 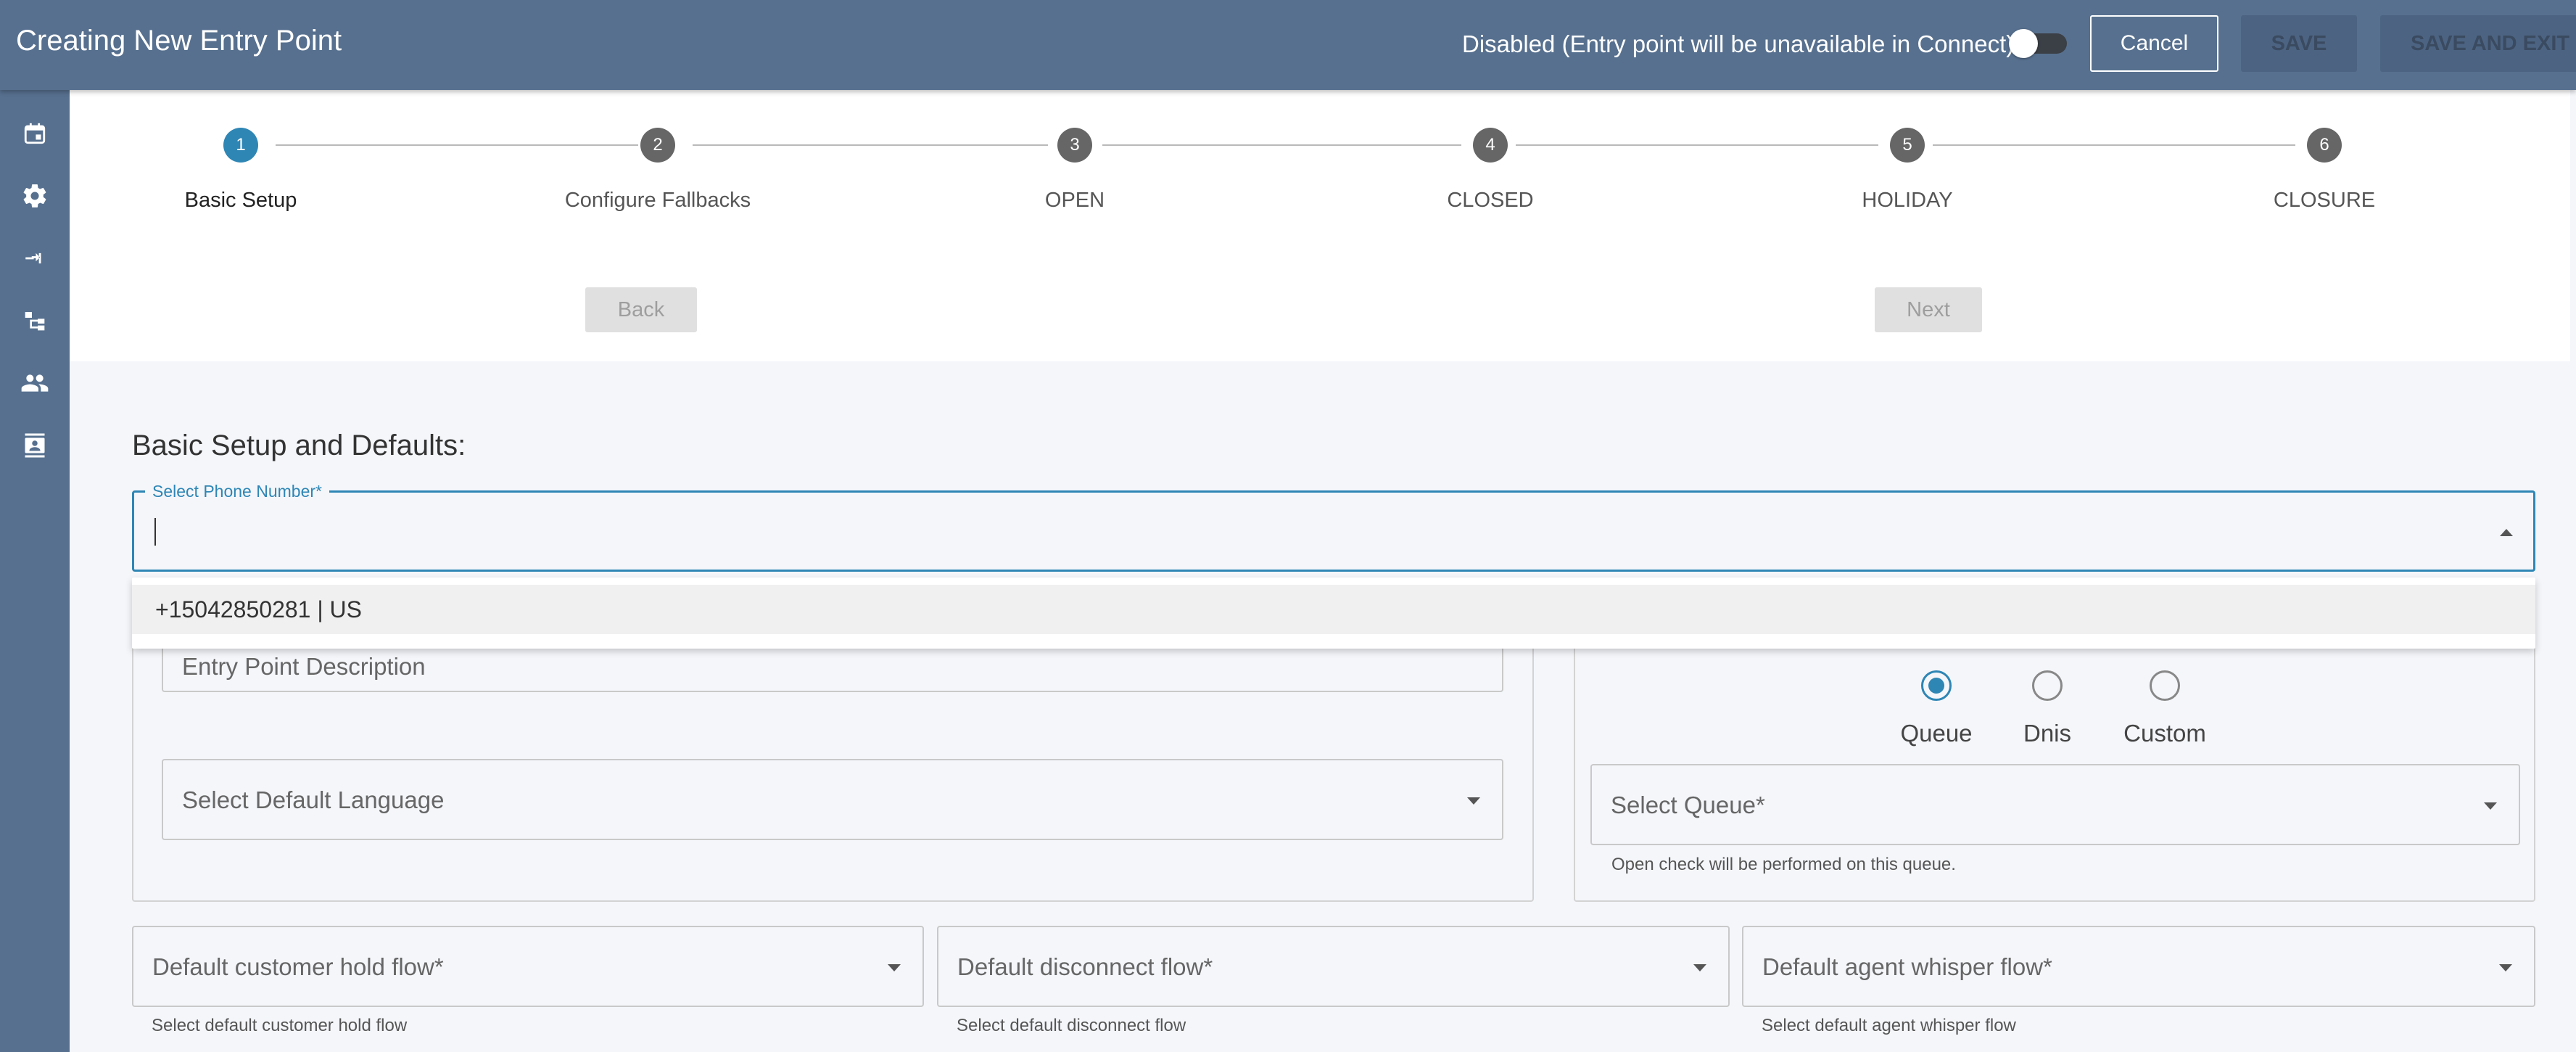 I want to click on sidebar, so click(x=35, y=571).